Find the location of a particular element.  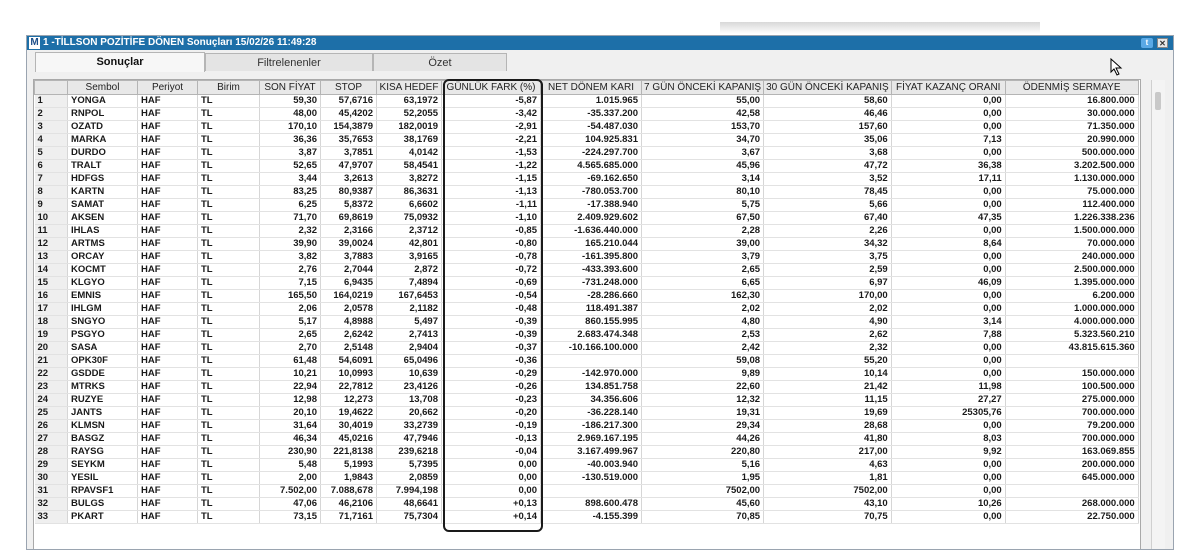

sembol-cell: IHLGM is located at coordinates (102, 309).